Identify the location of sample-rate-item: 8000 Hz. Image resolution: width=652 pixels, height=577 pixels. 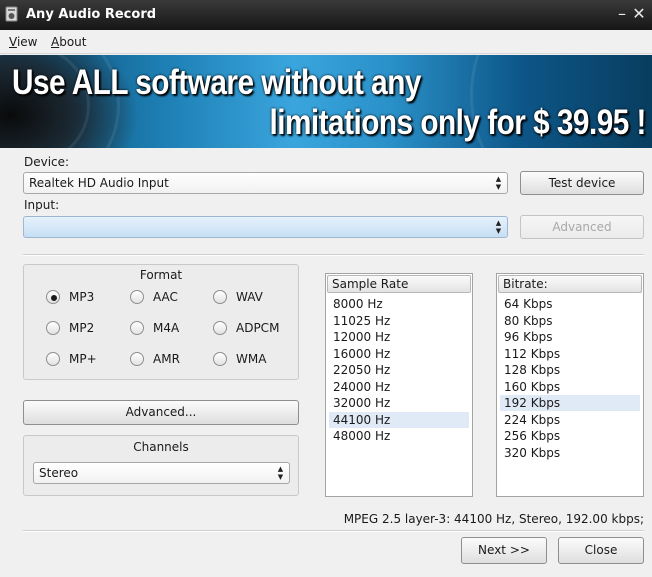
(399, 304).